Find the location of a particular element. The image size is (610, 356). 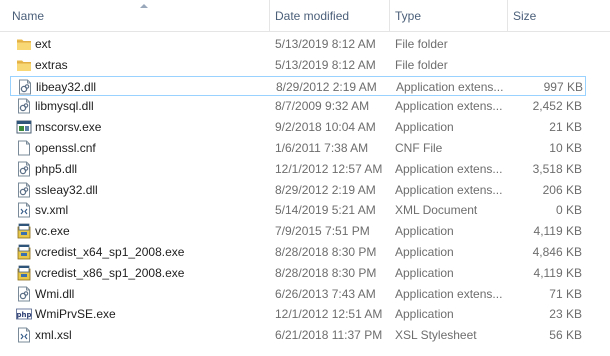

file-date-modified: 12/1/2012 12:51 AM is located at coordinates (329, 314).